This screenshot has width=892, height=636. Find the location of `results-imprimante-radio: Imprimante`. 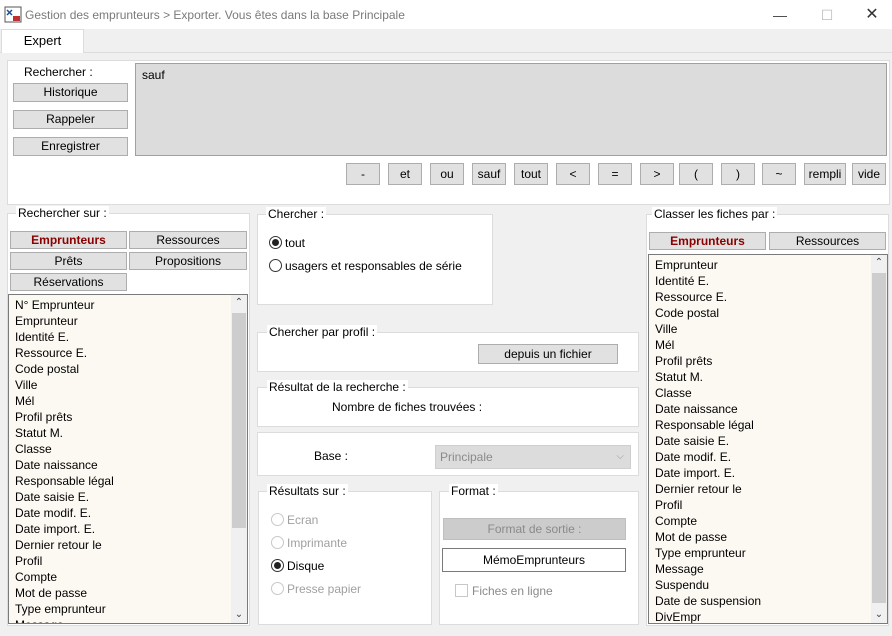

results-imprimante-radio: Imprimante is located at coordinates (309, 543).